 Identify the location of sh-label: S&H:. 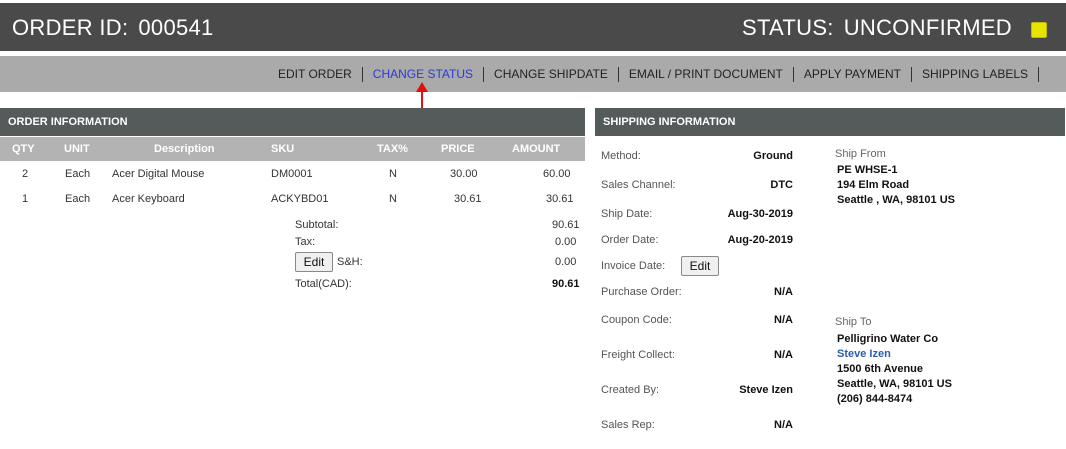
(350, 262).